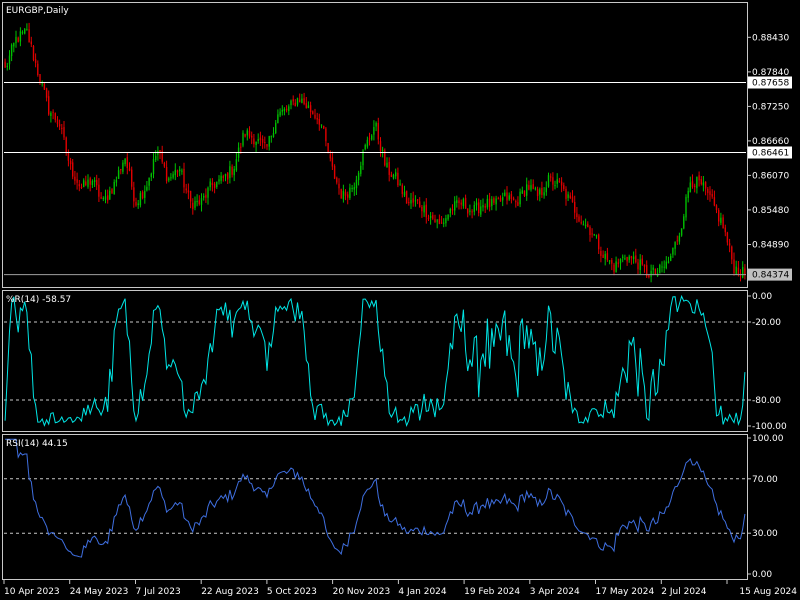 The image size is (800, 600). Describe the element at coordinates (37, 11) in the screenshot. I see `main-panel-title: EURGBP,Daily` at that location.